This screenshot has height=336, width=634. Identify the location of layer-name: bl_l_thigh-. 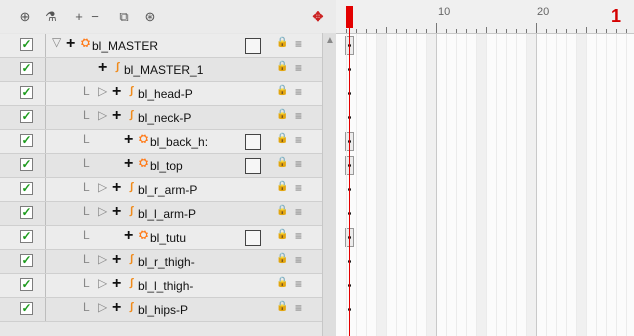
(165, 286).